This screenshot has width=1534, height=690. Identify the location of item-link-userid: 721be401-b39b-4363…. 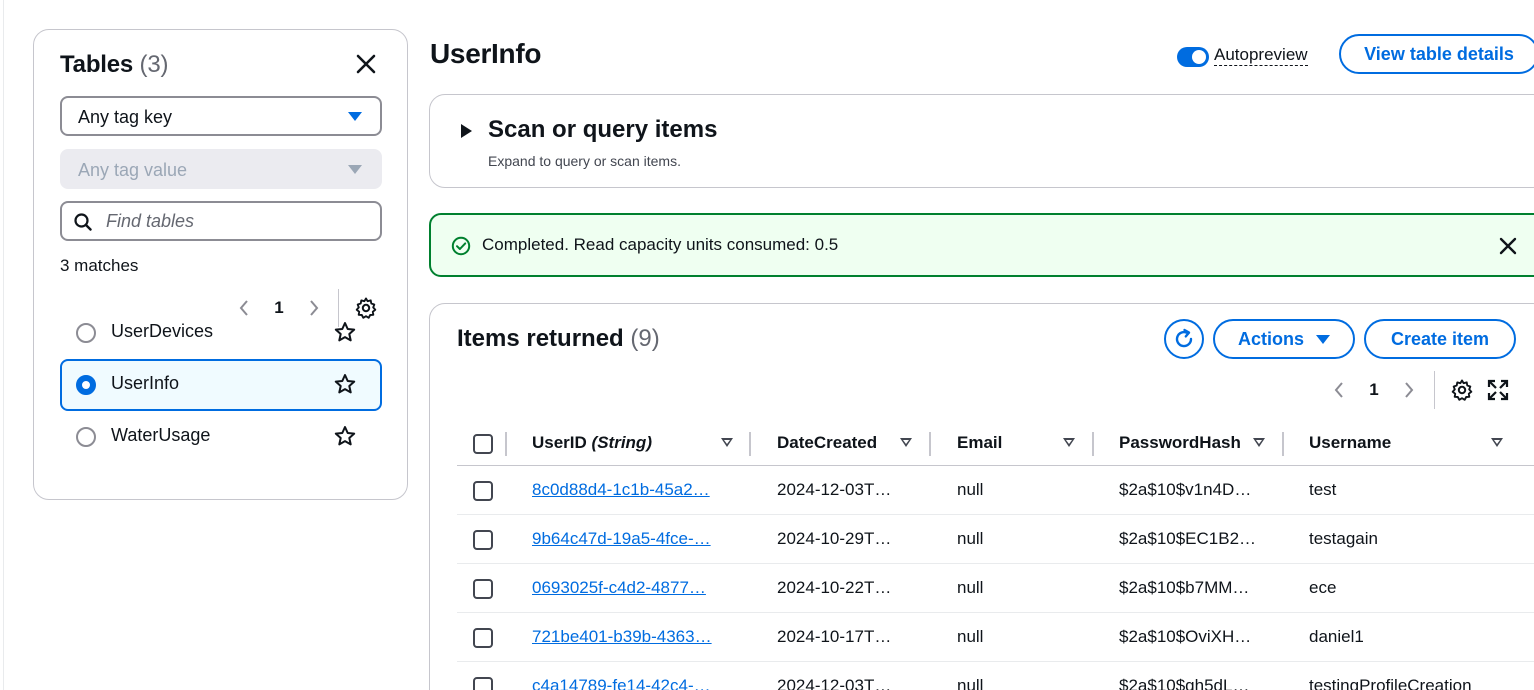
(632, 637).